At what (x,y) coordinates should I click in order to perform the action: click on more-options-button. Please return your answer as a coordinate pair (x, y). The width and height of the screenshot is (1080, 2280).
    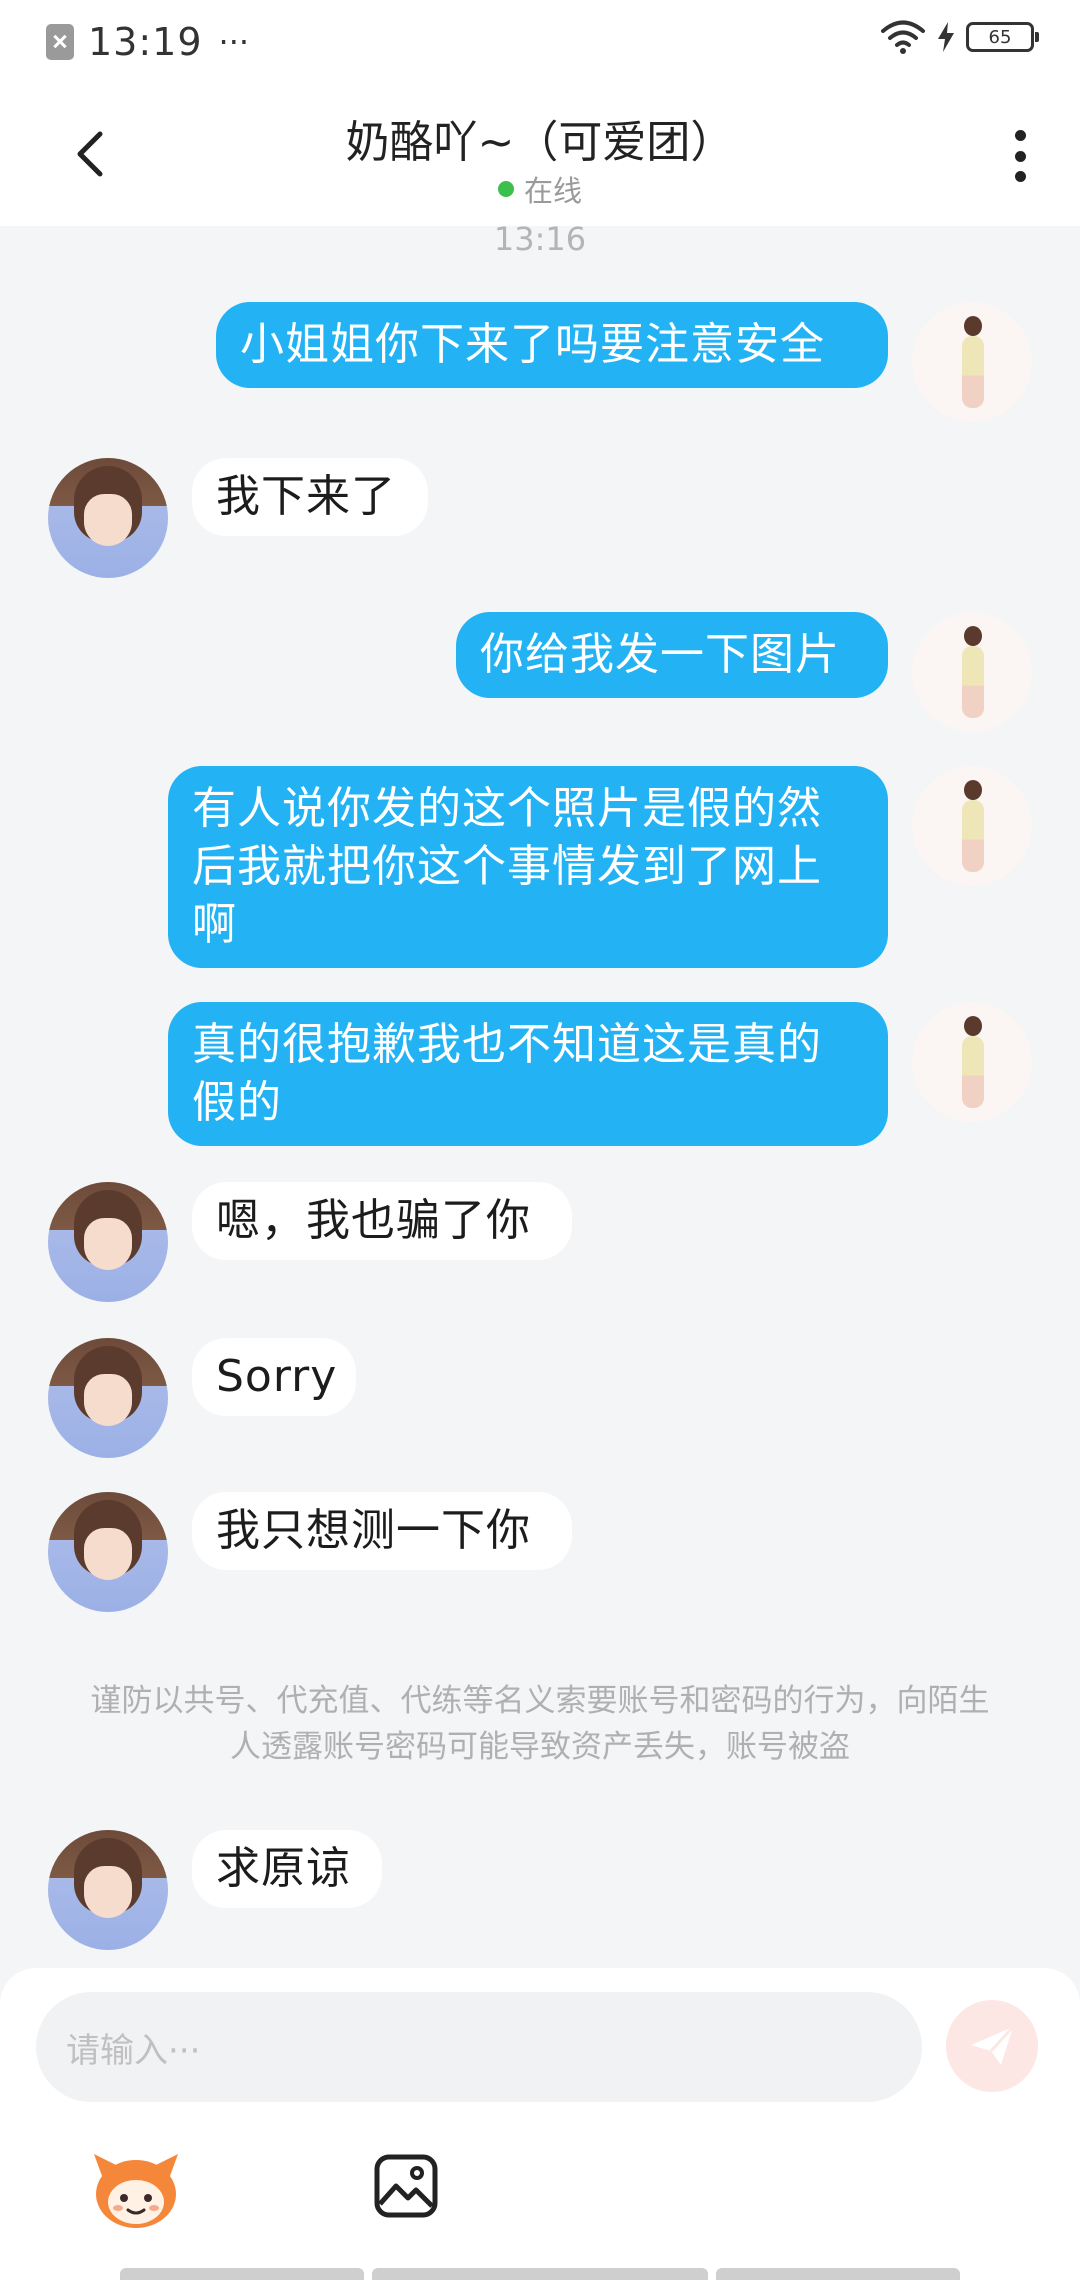
    Looking at the image, I should click on (1020, 156).